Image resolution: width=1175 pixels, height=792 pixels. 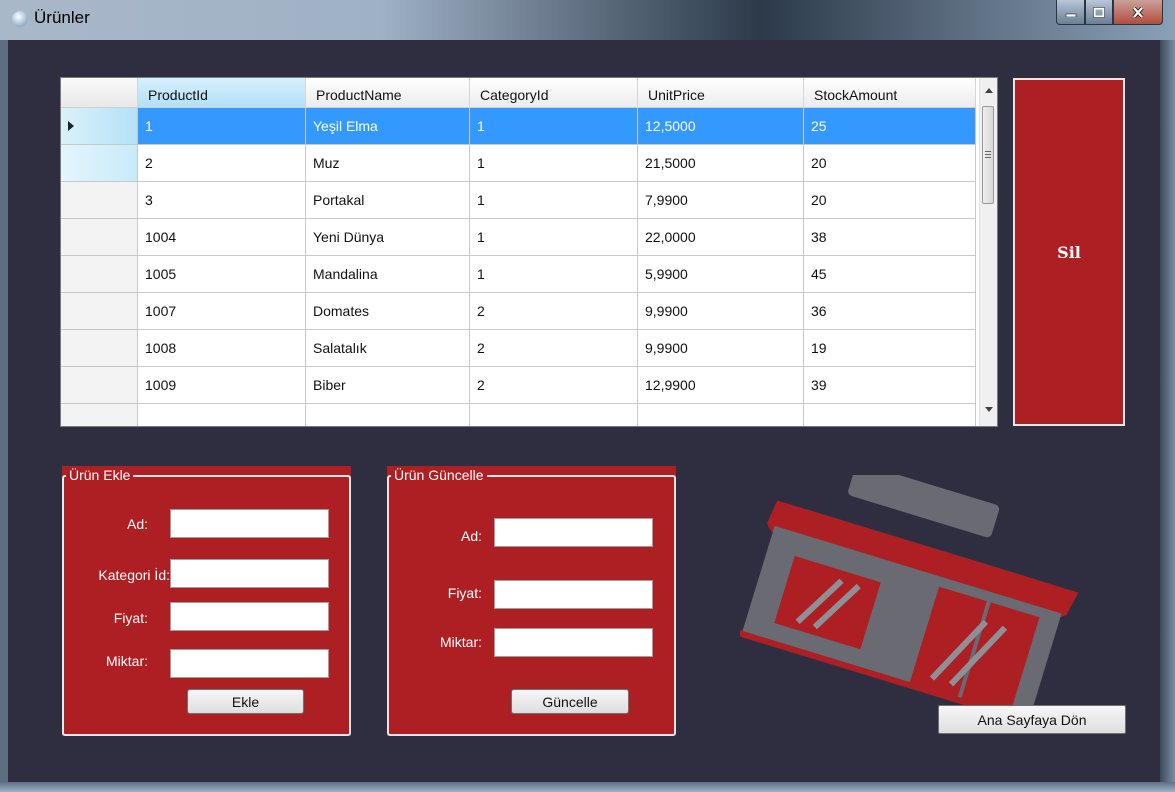 What do you see at coordinates (388, 311) in the screenshot?
I see `table-cell: Domates` at bounding box center [388, 311].